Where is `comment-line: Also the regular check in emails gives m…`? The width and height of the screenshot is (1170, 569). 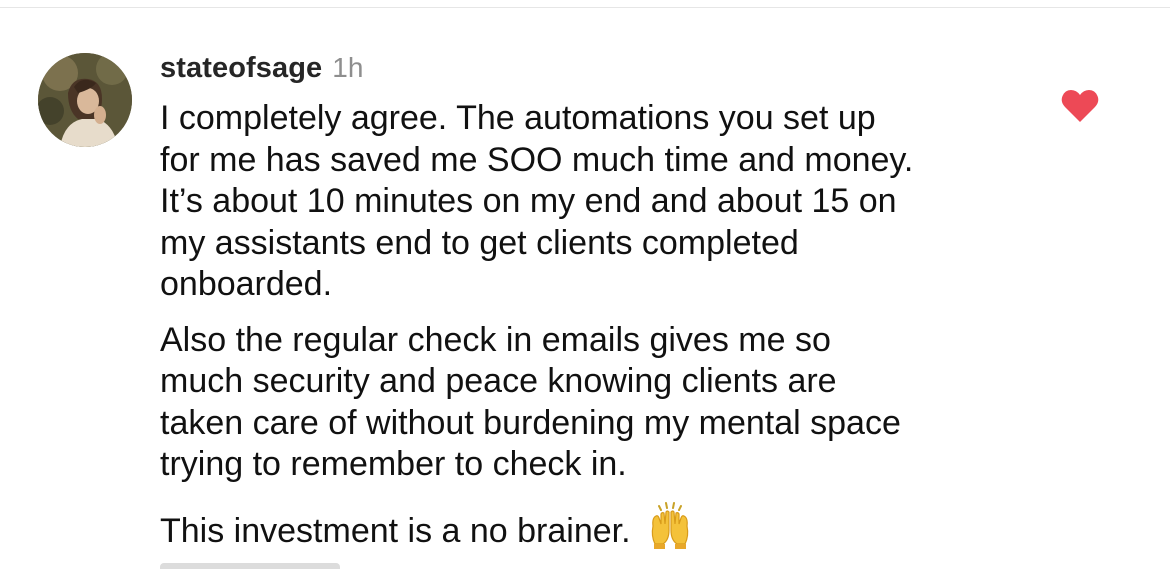
comment-line: Also the regular check in emails gives m… is located at coordinates (495, 339).